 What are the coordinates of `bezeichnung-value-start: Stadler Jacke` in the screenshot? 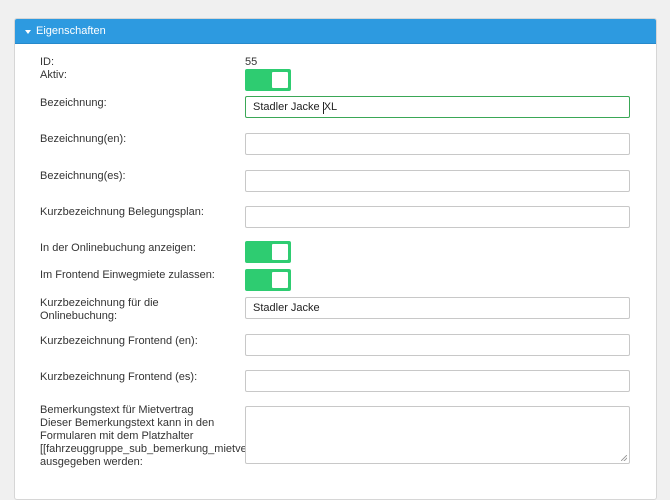 It's located at (288, 107).